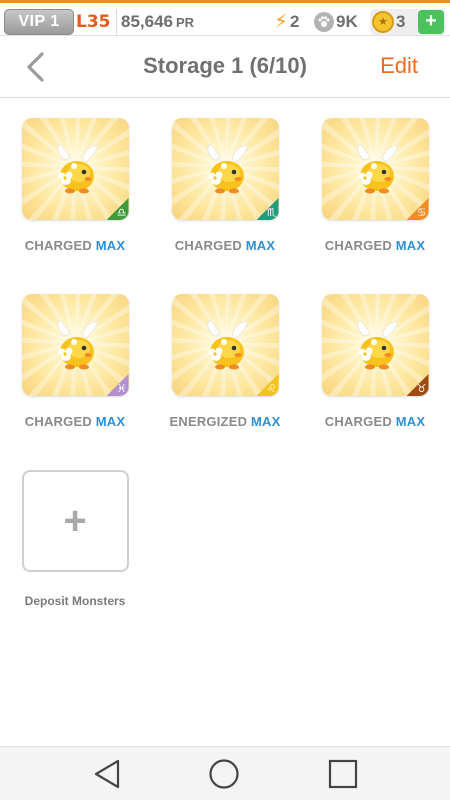 This screenshot has height=800, width=450. What do you see at coordinates (117, 385) in the screenshot?
I see `pisces-icon: ♓` at bounding box center [117, 385].